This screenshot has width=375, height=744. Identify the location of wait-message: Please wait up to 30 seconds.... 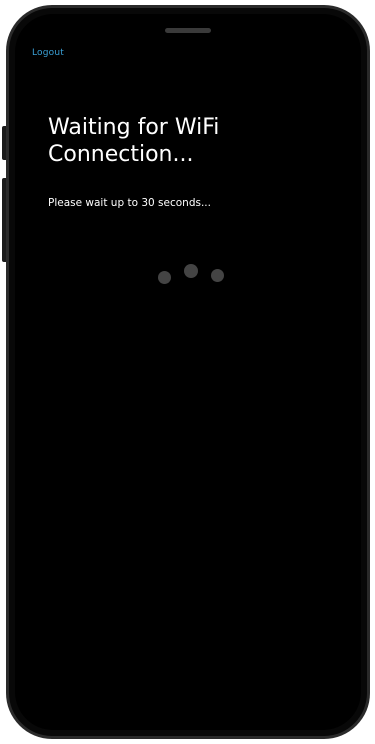
(129, 203).